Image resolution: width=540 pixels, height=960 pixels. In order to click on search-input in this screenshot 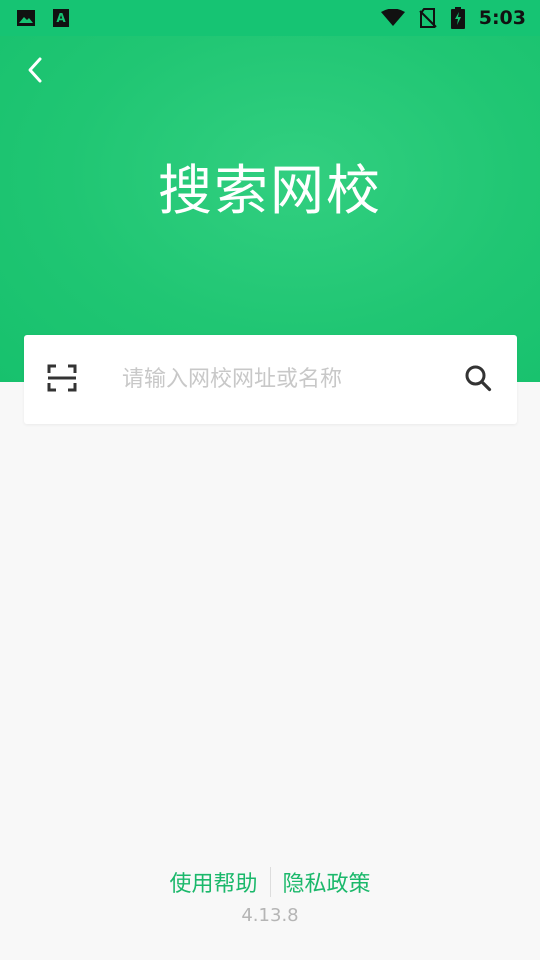, I will do `click(268, 379)`.